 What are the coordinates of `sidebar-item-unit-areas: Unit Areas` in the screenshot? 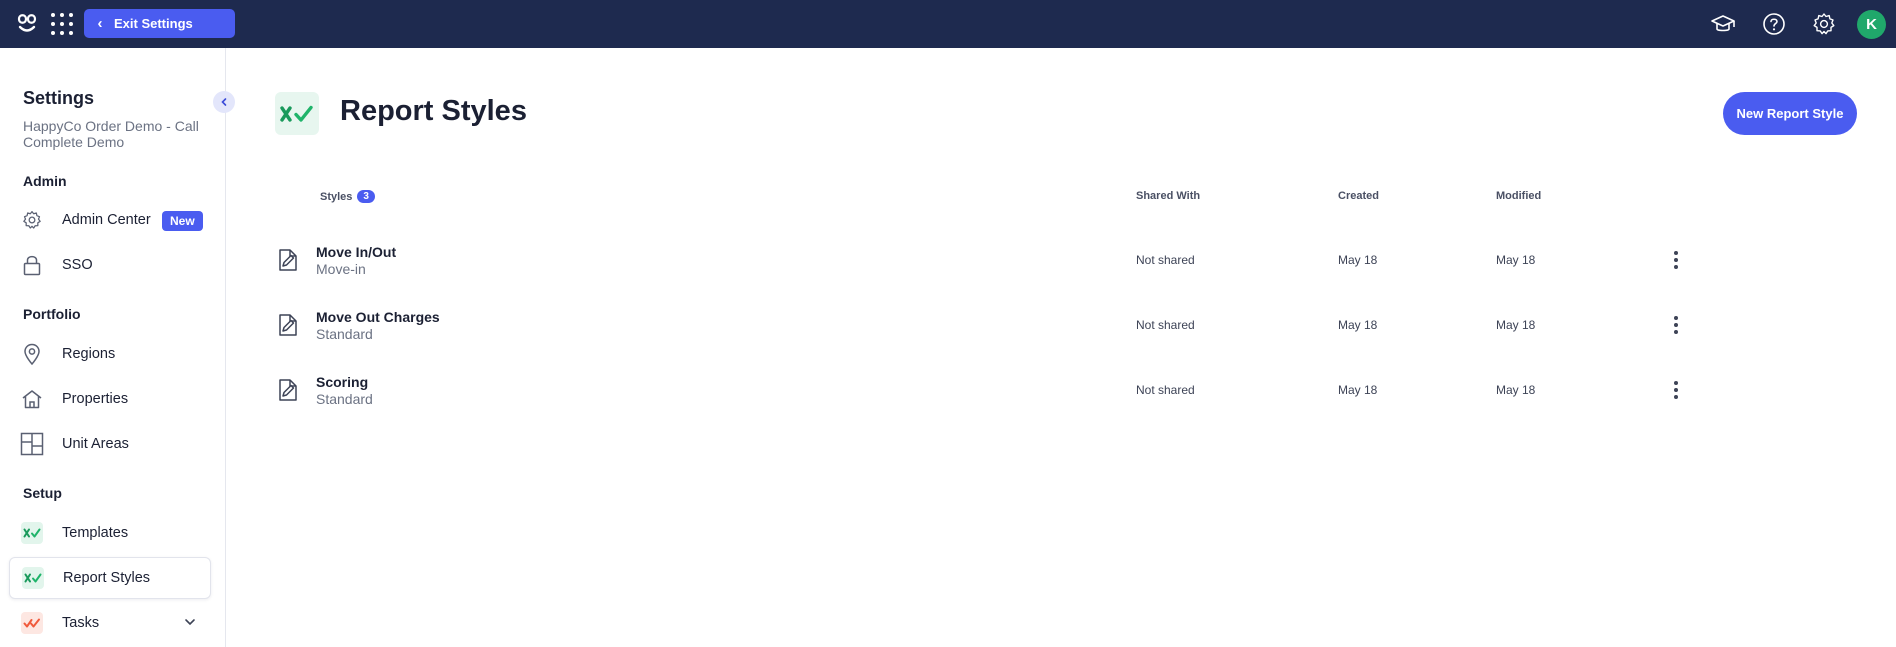 It's located at (110, 444).